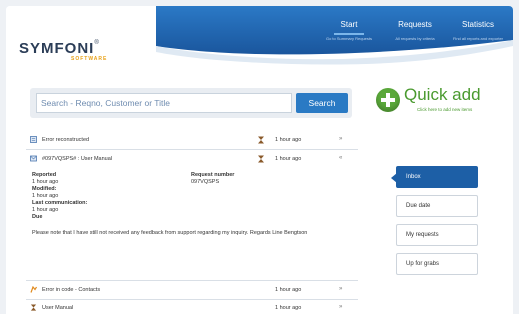 This screenshot has width=519, height=314. Describe the element at coordinates (418, 206) in the screenshot. I see `menu-due-date-label: Due date` at that location.